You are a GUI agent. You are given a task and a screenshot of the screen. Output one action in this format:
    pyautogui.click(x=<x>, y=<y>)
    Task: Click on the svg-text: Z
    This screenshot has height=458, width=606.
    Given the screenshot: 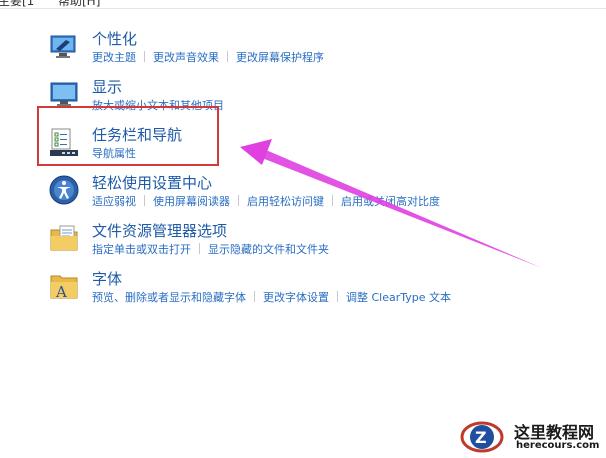 What is the action you would take?
    pyautogui.click(x=481, y=437)
    